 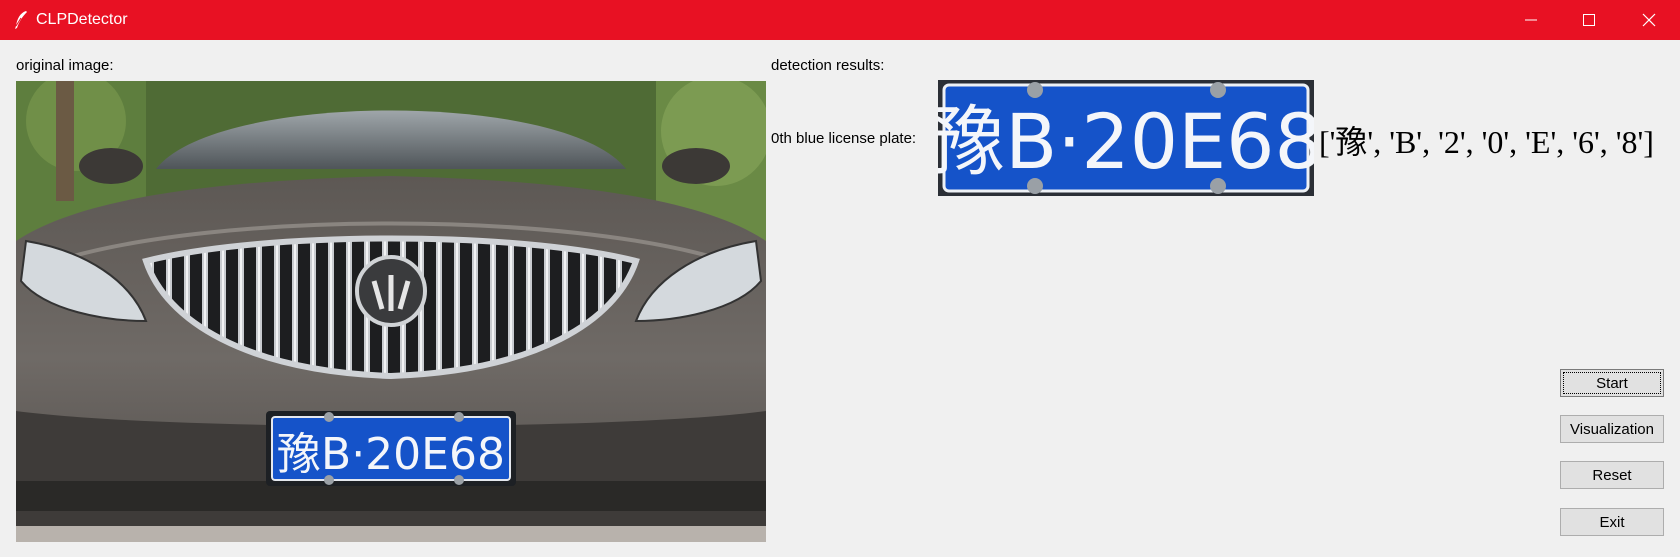 What do you see at coordinates (1612, 383) in the screenshot?
I see `start-button: Start` at bounding box center [1612, 383].